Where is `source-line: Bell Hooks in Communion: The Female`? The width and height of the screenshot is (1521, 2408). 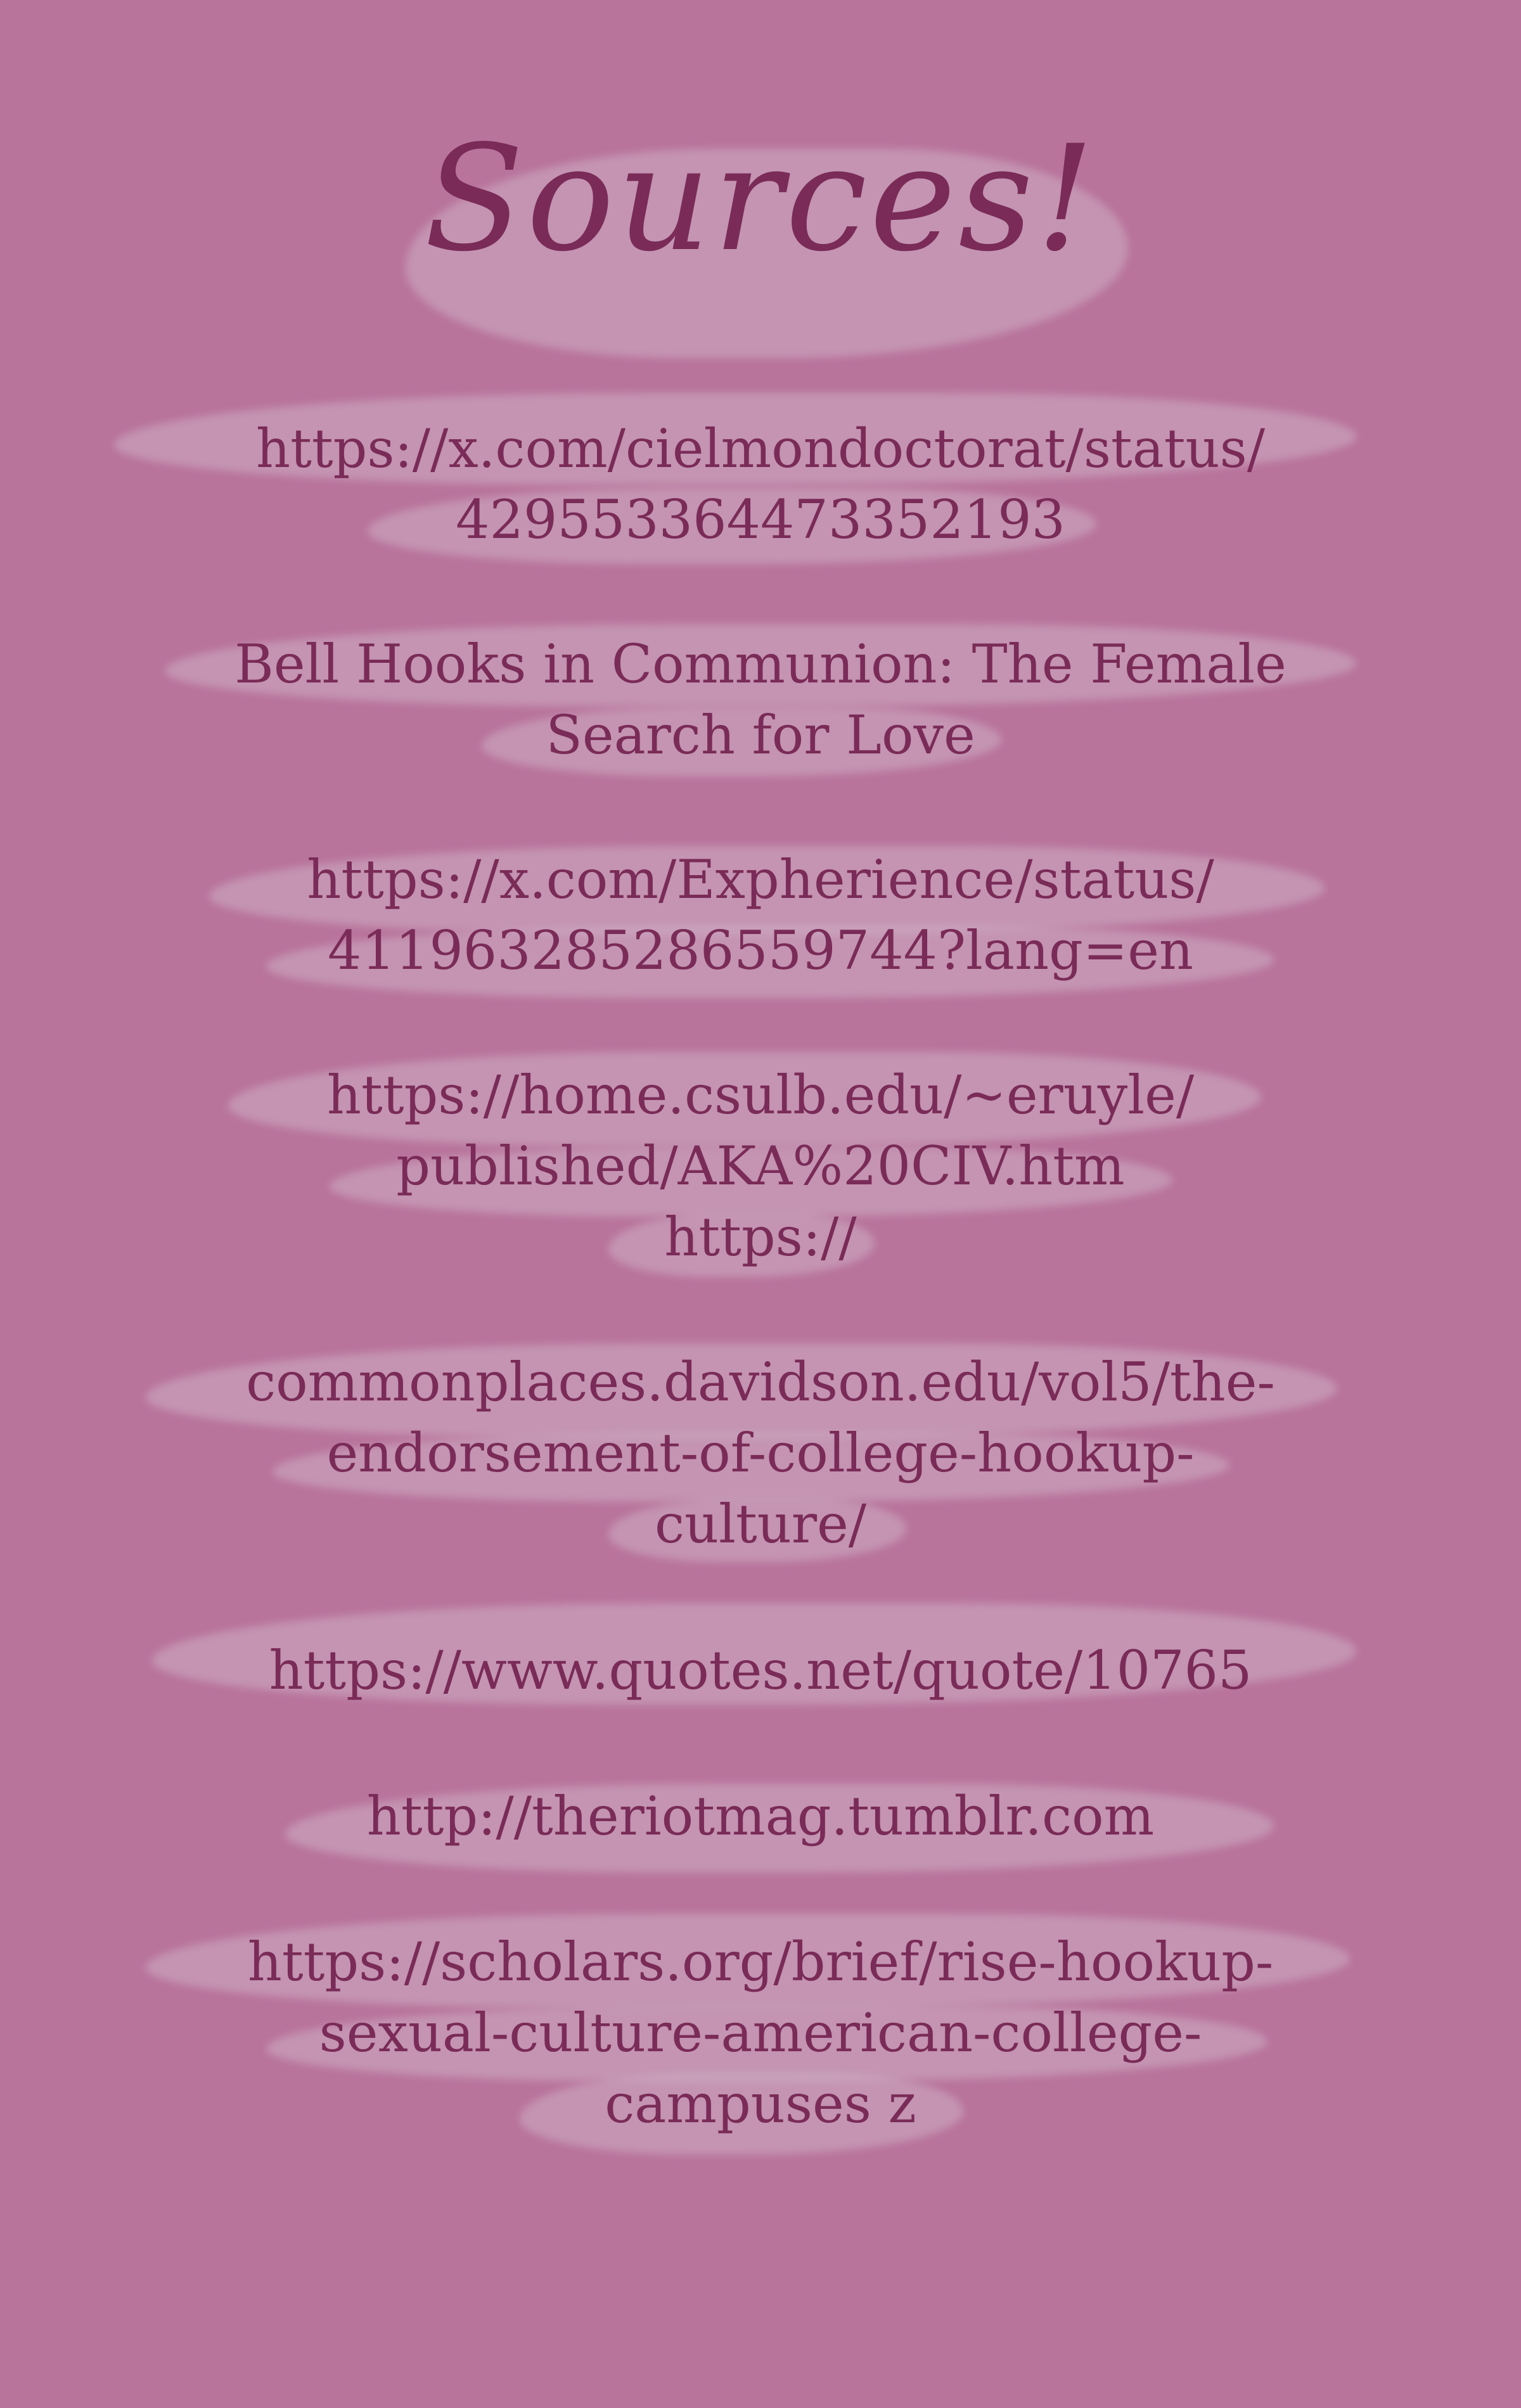
source-line: Bell Hooks in Communion: The Female is located at coordinates (760, 664).